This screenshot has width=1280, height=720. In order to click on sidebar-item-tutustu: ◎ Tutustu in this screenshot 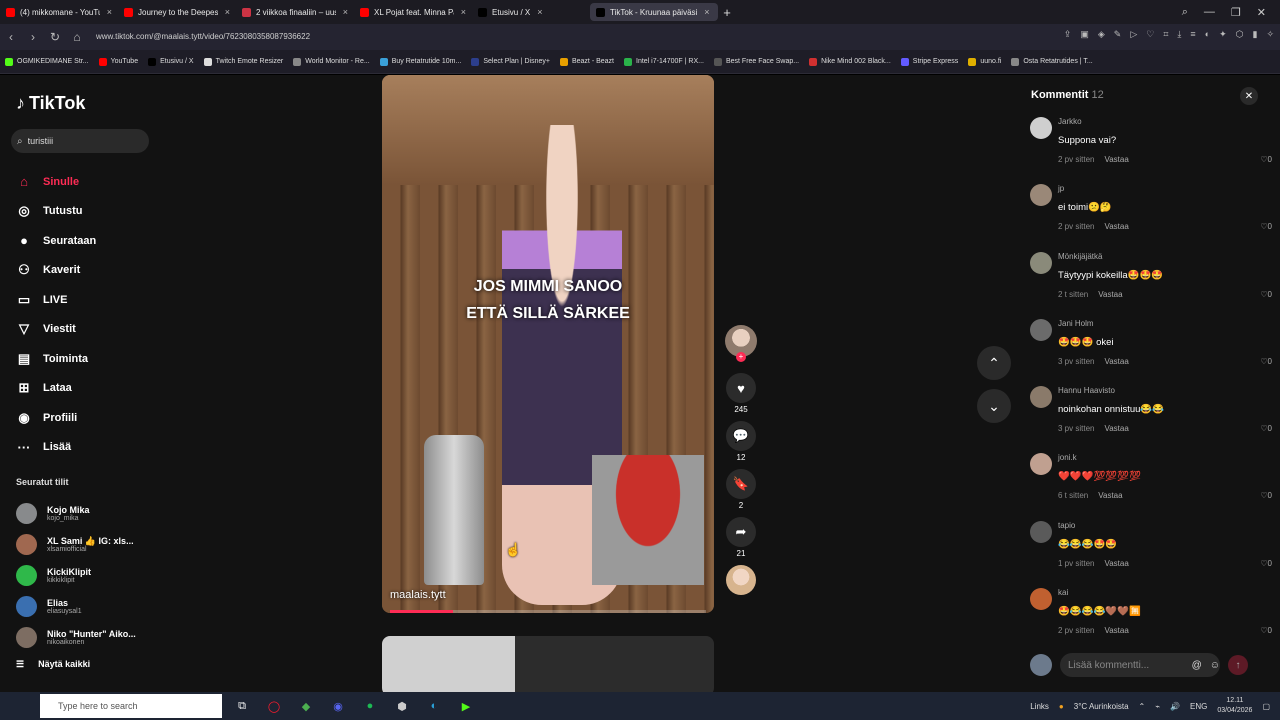, I will do `click(91, 212)`.